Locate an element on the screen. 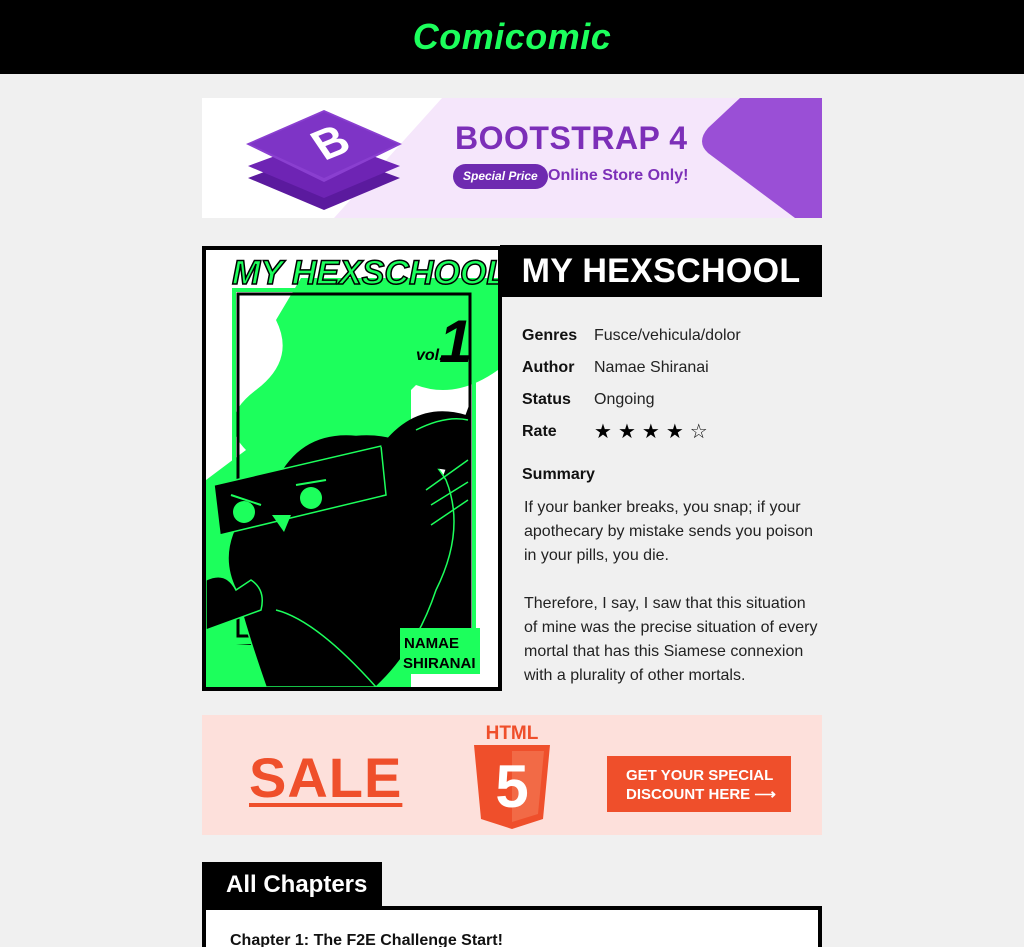  info-row-rate: Rate ★ ★ ★ ★ ☆ is located at coordinates (672, 432).